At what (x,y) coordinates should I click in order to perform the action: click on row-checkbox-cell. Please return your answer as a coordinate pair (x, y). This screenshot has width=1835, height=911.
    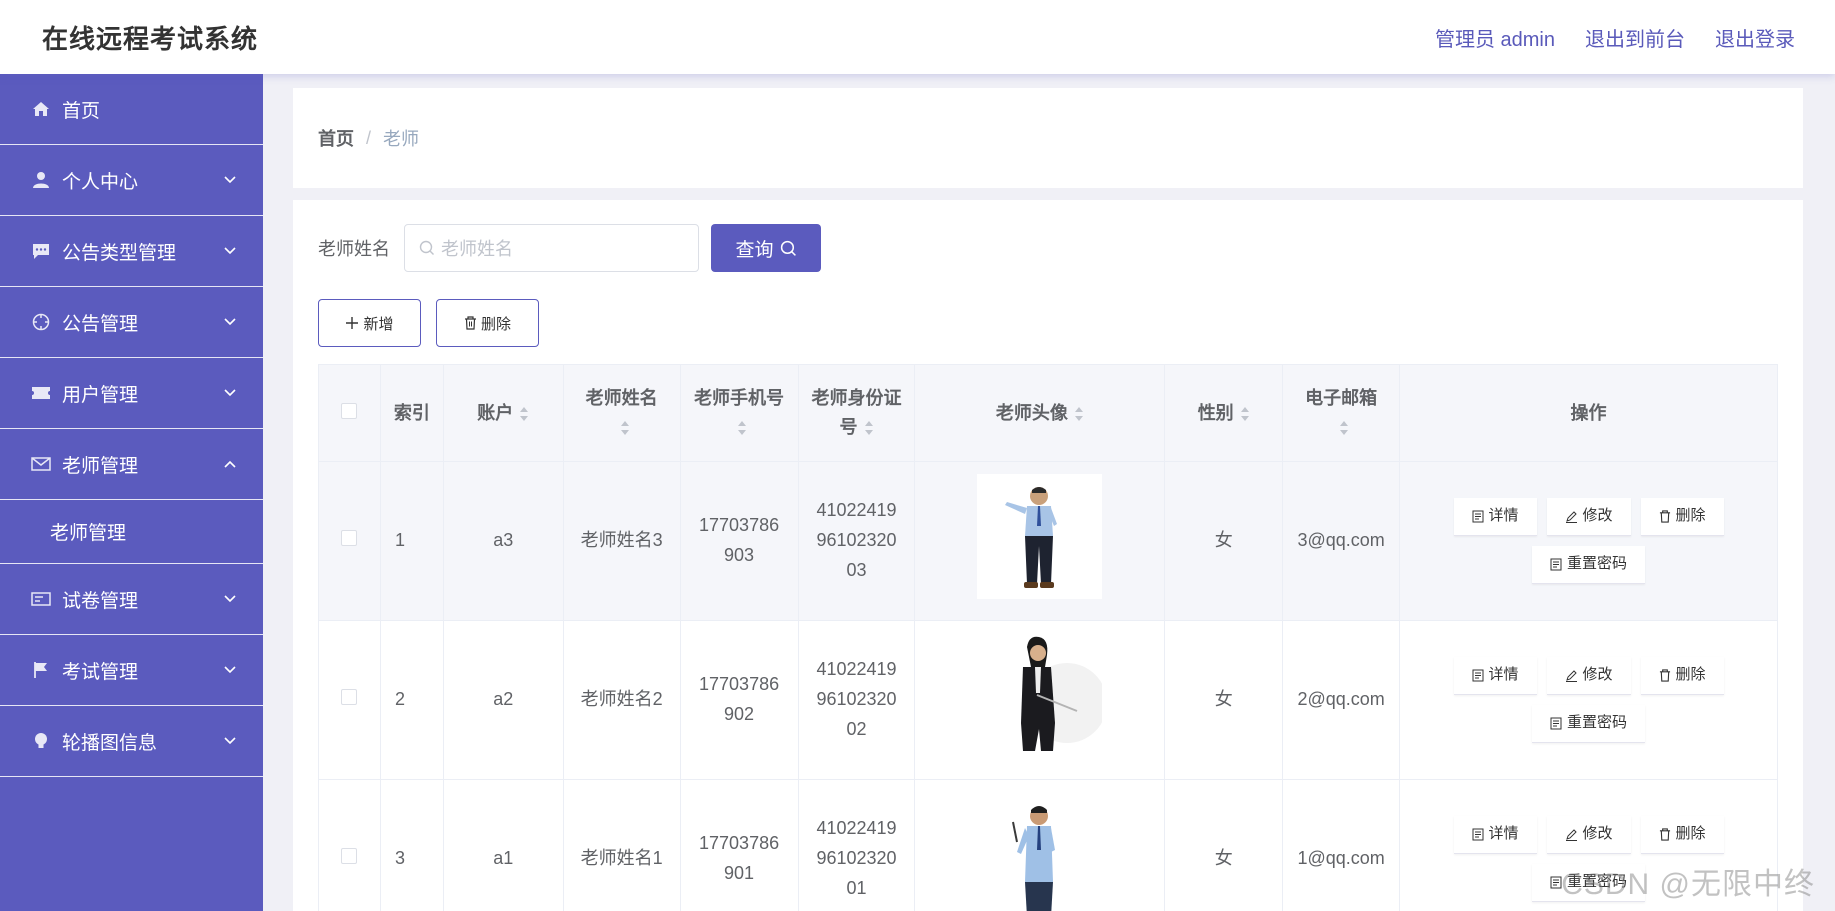
    Looking at the image, I should click on (349, 845).